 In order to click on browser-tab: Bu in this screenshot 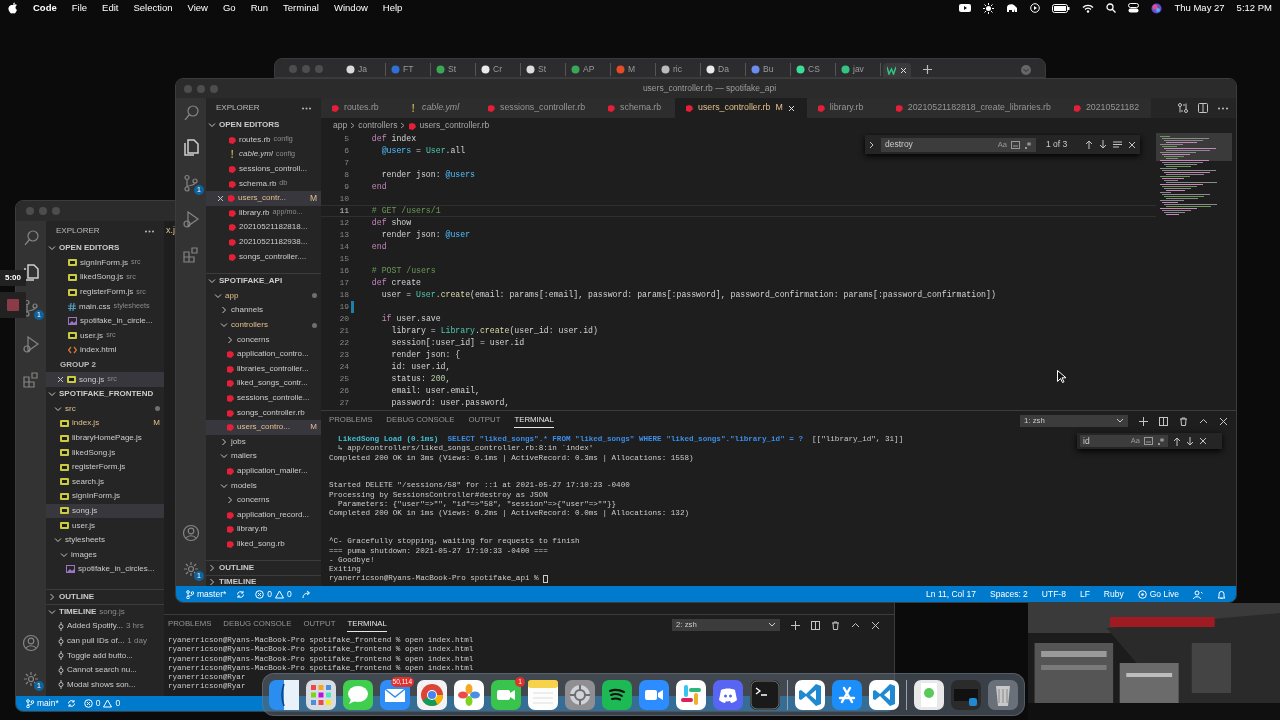, I will do `click(769, 69)`.